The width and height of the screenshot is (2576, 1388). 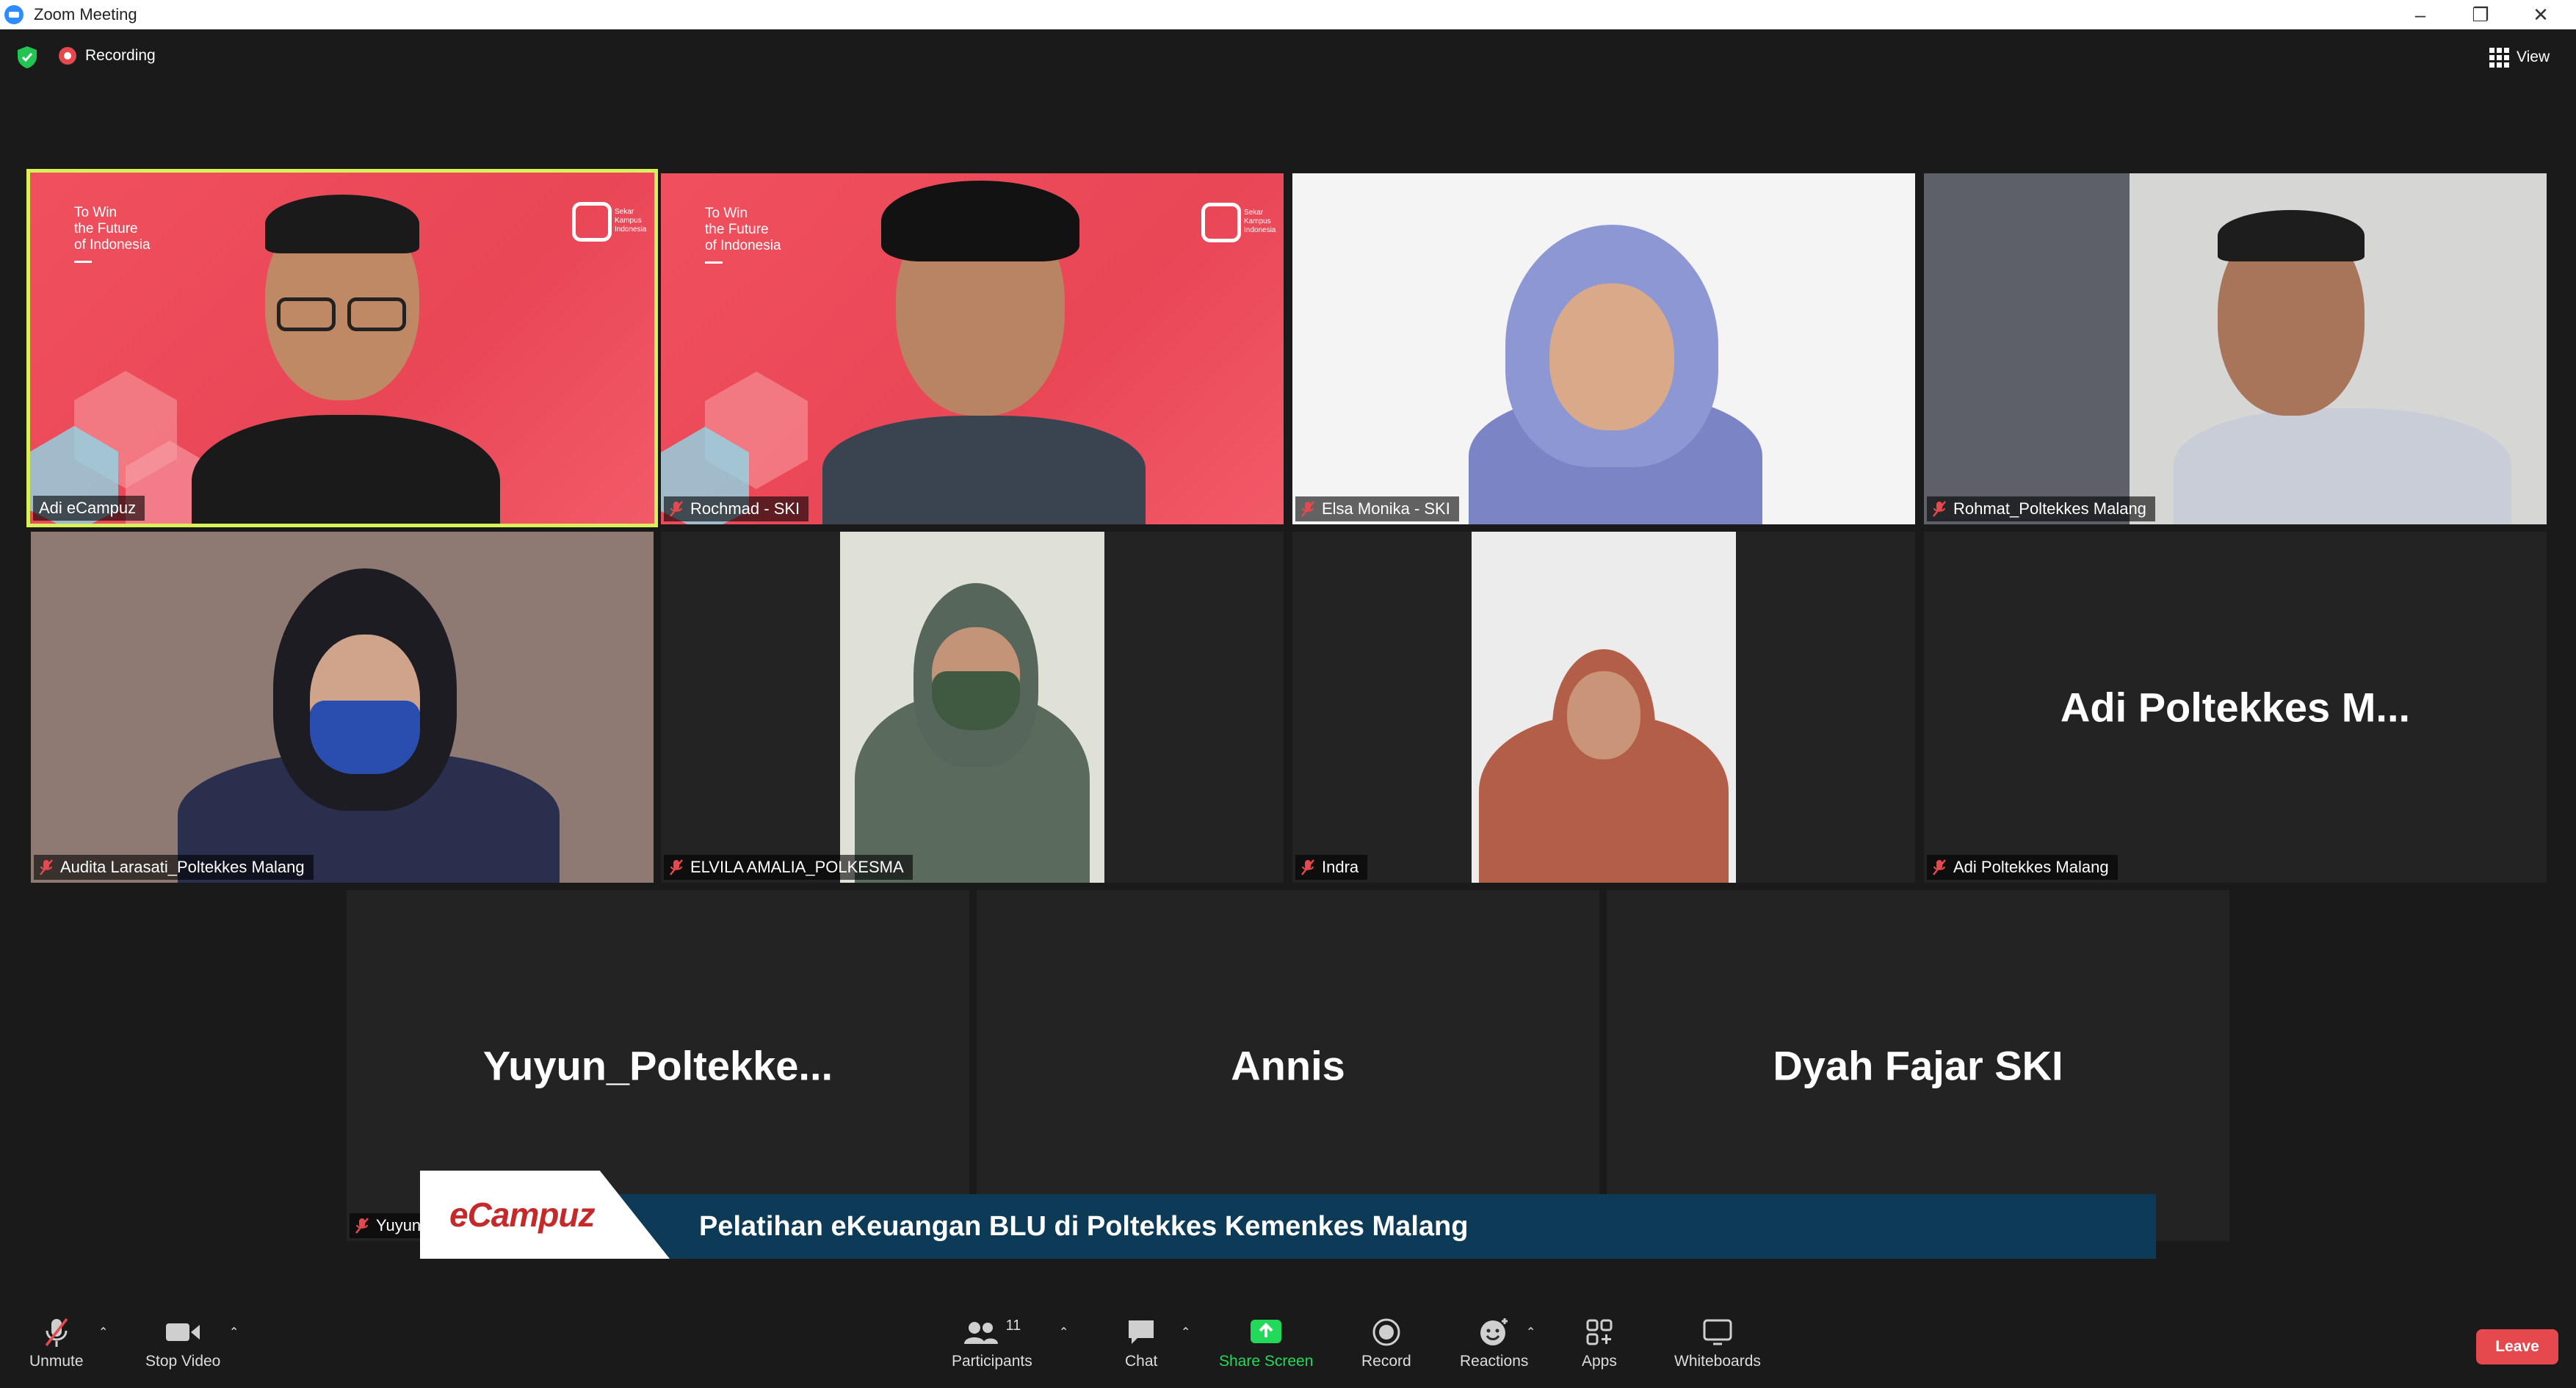 I want to click on apps-icon, so click(x=1599, y=1332).